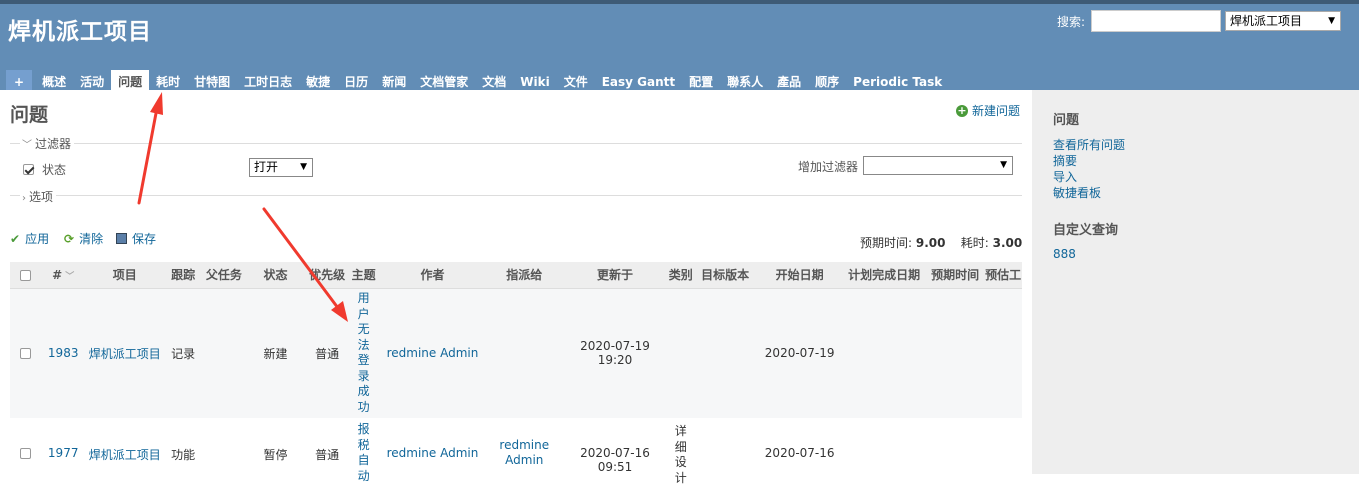 This screenshot has height=498, width=1359. What do you see at coordinates (37, 239) in the screenshot?
I see `apply-label: 应用` at bounding box center [37, 239].